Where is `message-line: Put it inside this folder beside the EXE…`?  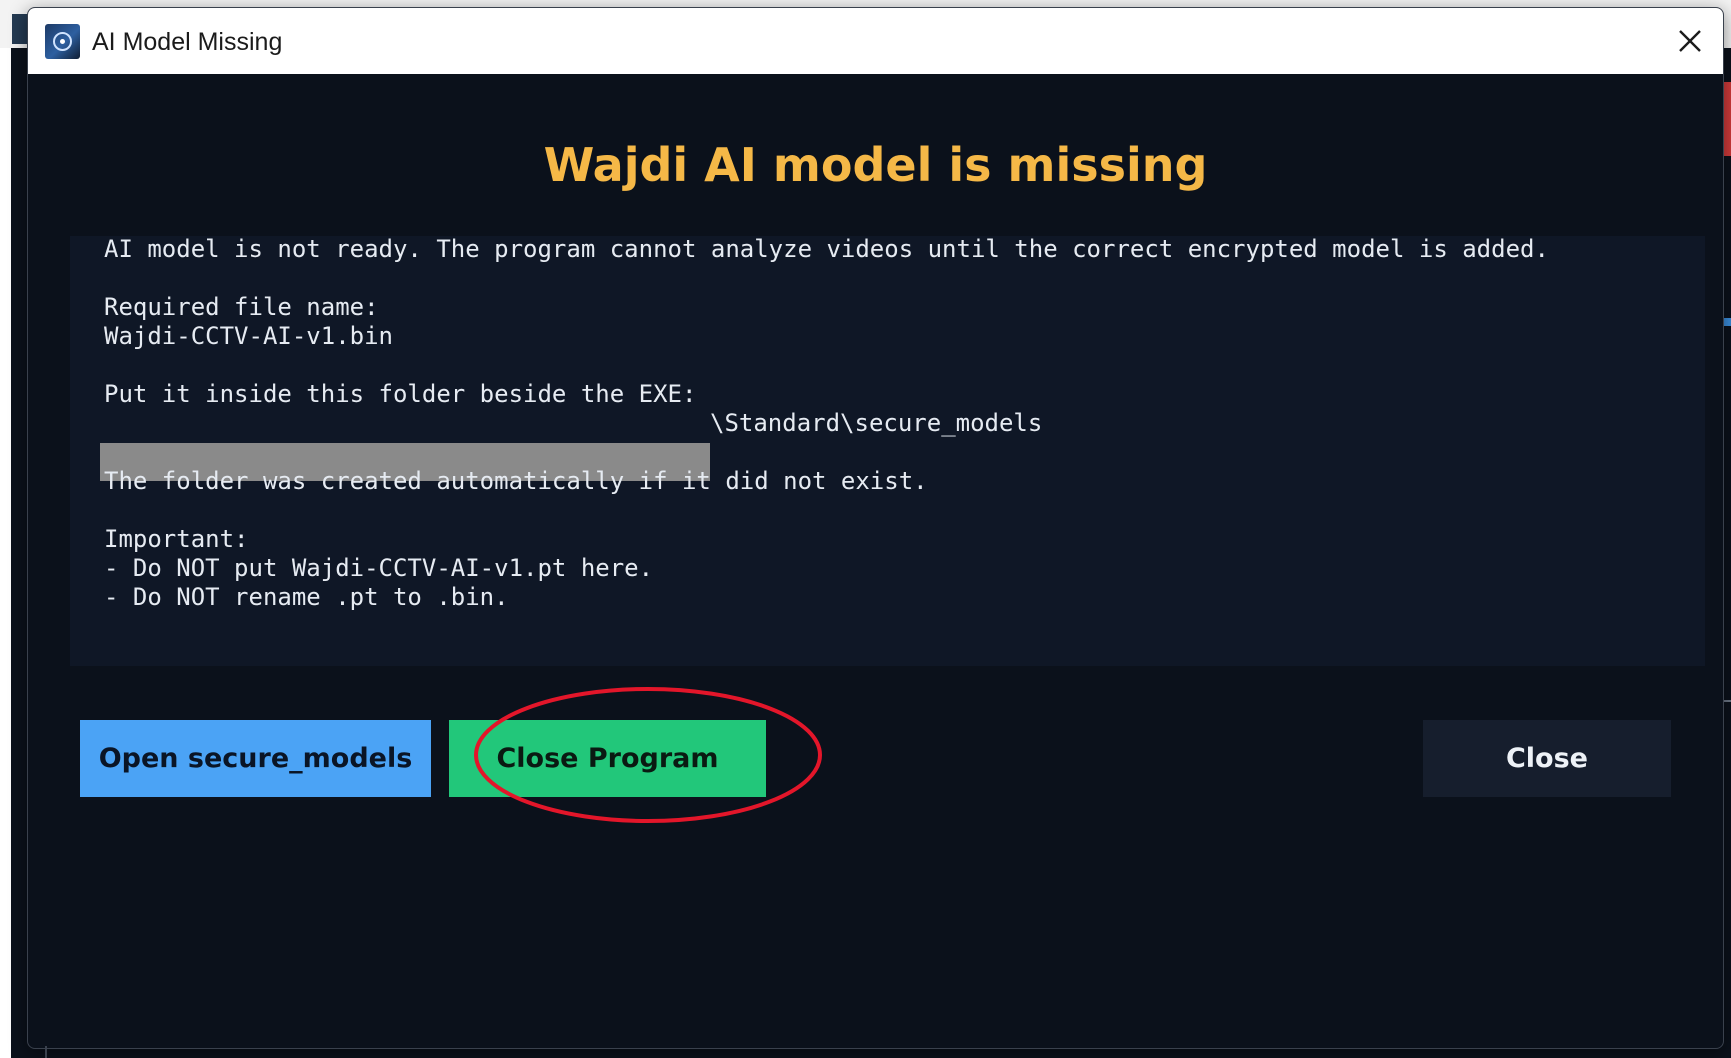
message-line: Put it inside this folder beside the EXE… is located at coordinates (400, 394).